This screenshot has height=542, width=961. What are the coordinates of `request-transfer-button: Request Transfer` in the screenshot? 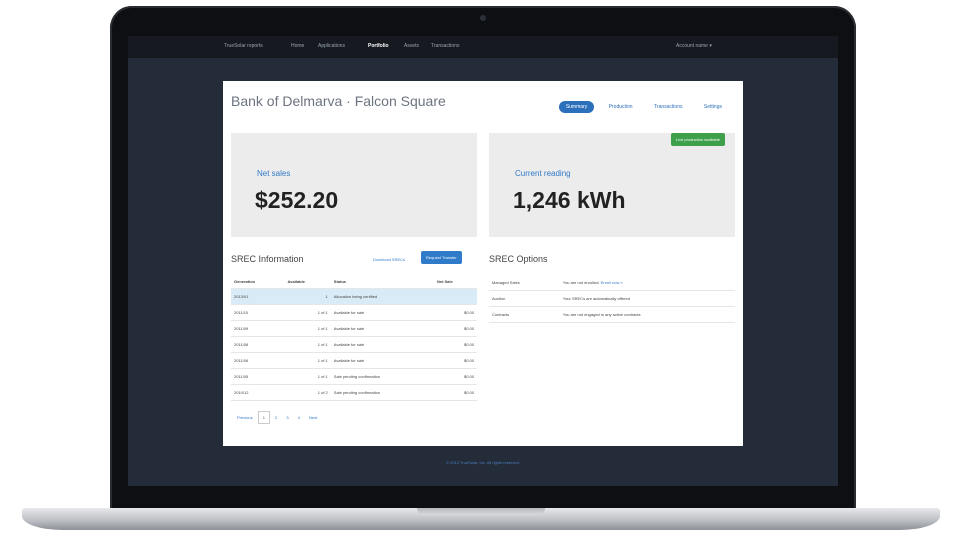 It's located at (441, 257).